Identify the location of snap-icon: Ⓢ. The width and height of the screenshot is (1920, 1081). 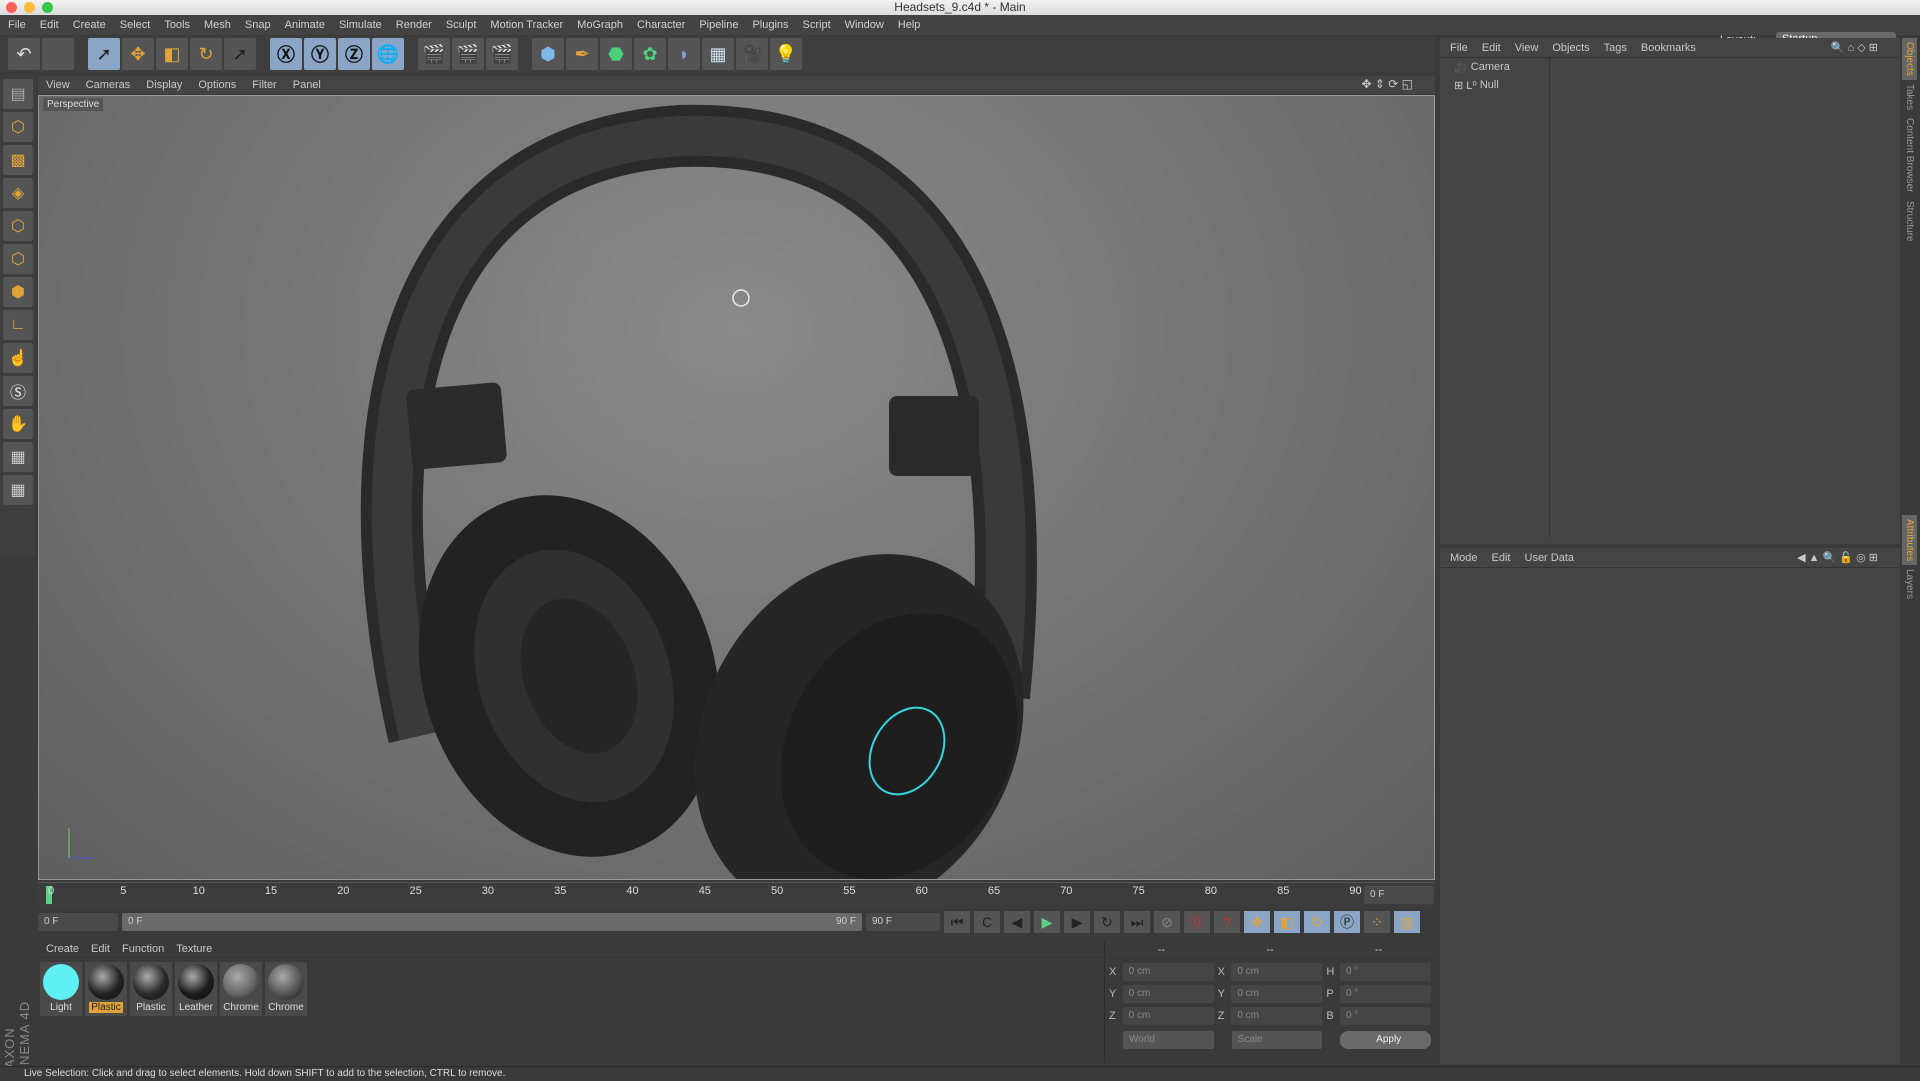
(18, 391).